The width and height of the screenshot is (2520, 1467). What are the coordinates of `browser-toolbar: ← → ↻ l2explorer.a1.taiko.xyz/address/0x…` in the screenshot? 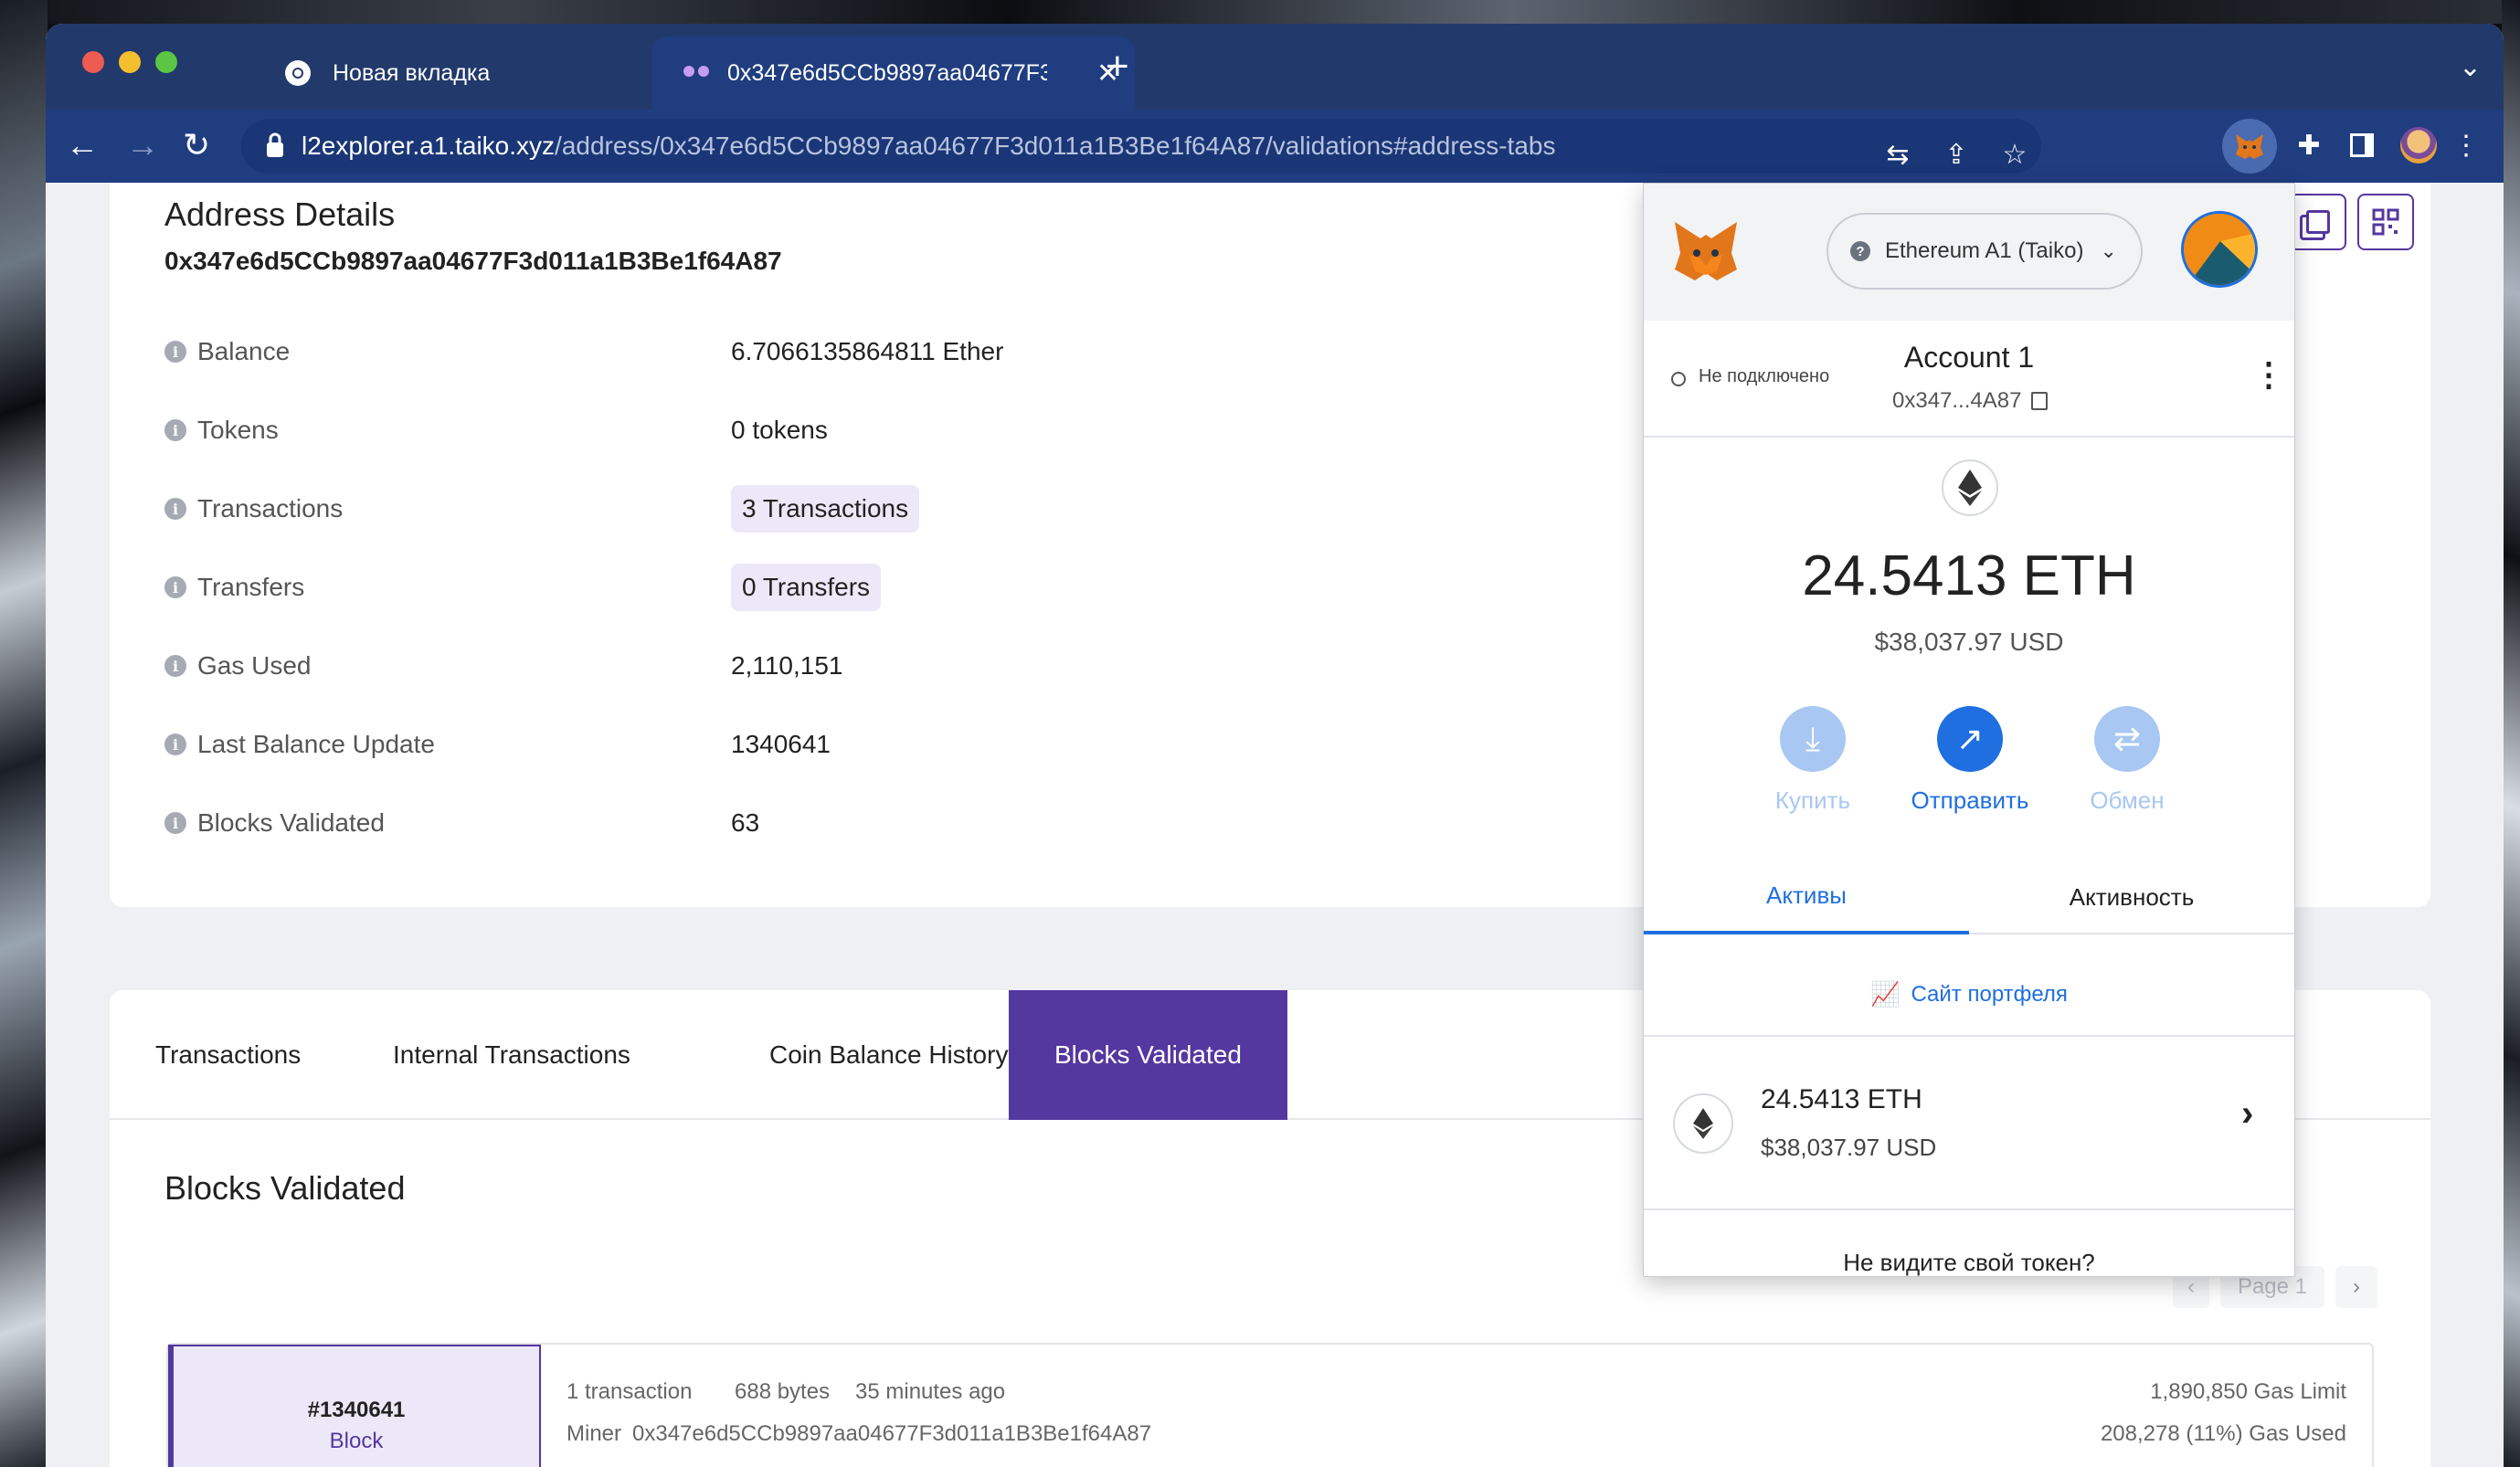 It's located at (1275, 146).